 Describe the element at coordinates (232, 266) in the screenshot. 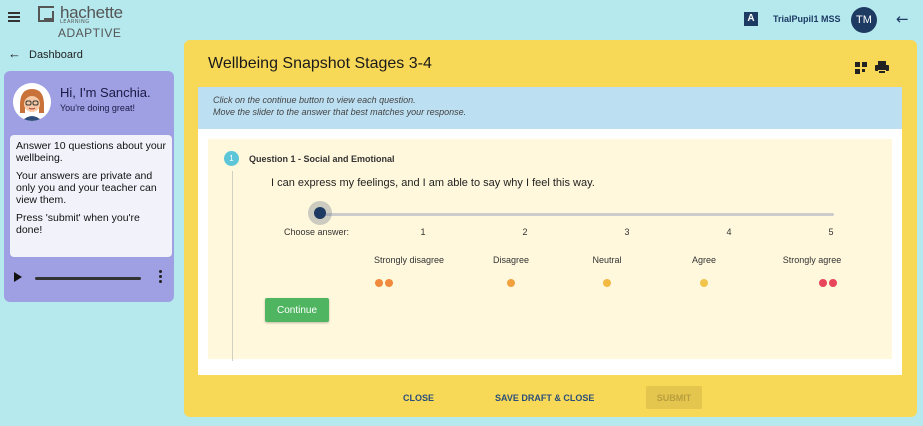

I see `step-connector` at that location.